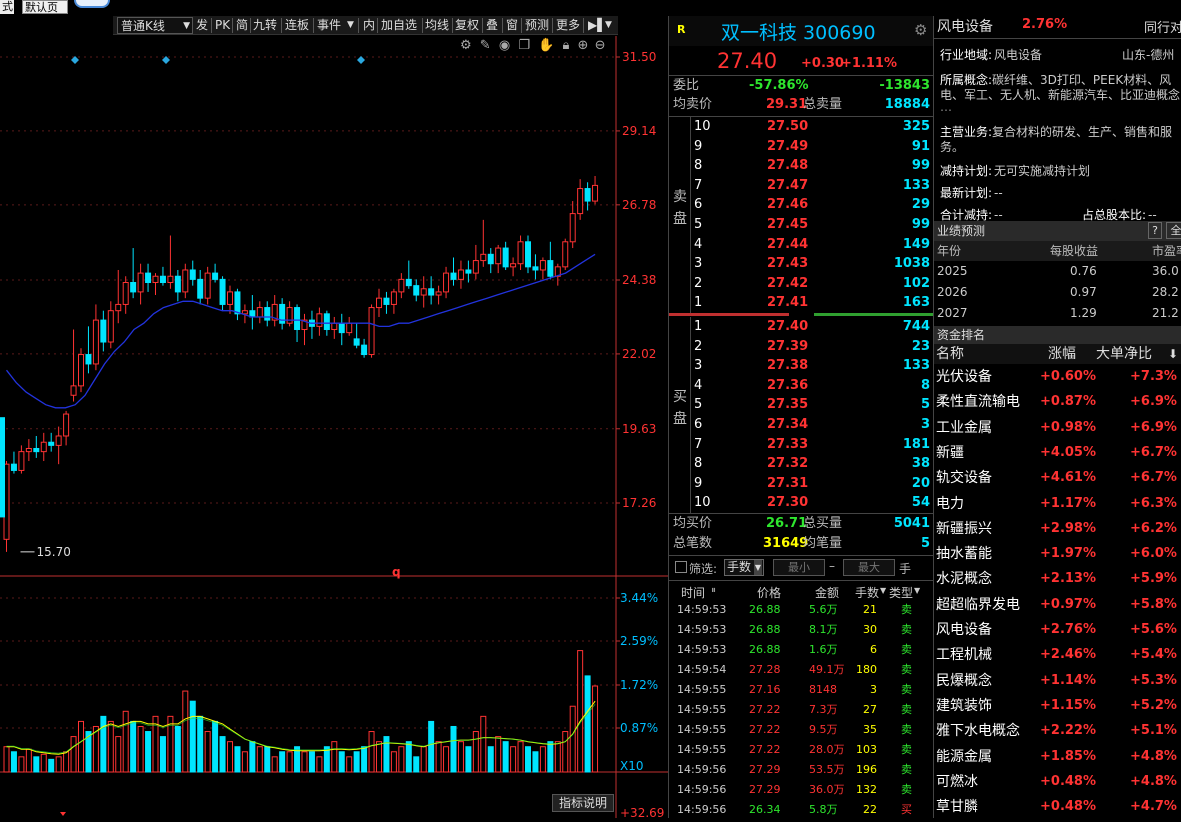 The height and width of the screenshot is (822, 1181). What do you see at coordinates (765, 809) in the screenshot?
I see `tick-price: 26.34` at bounding box center [765, 809].